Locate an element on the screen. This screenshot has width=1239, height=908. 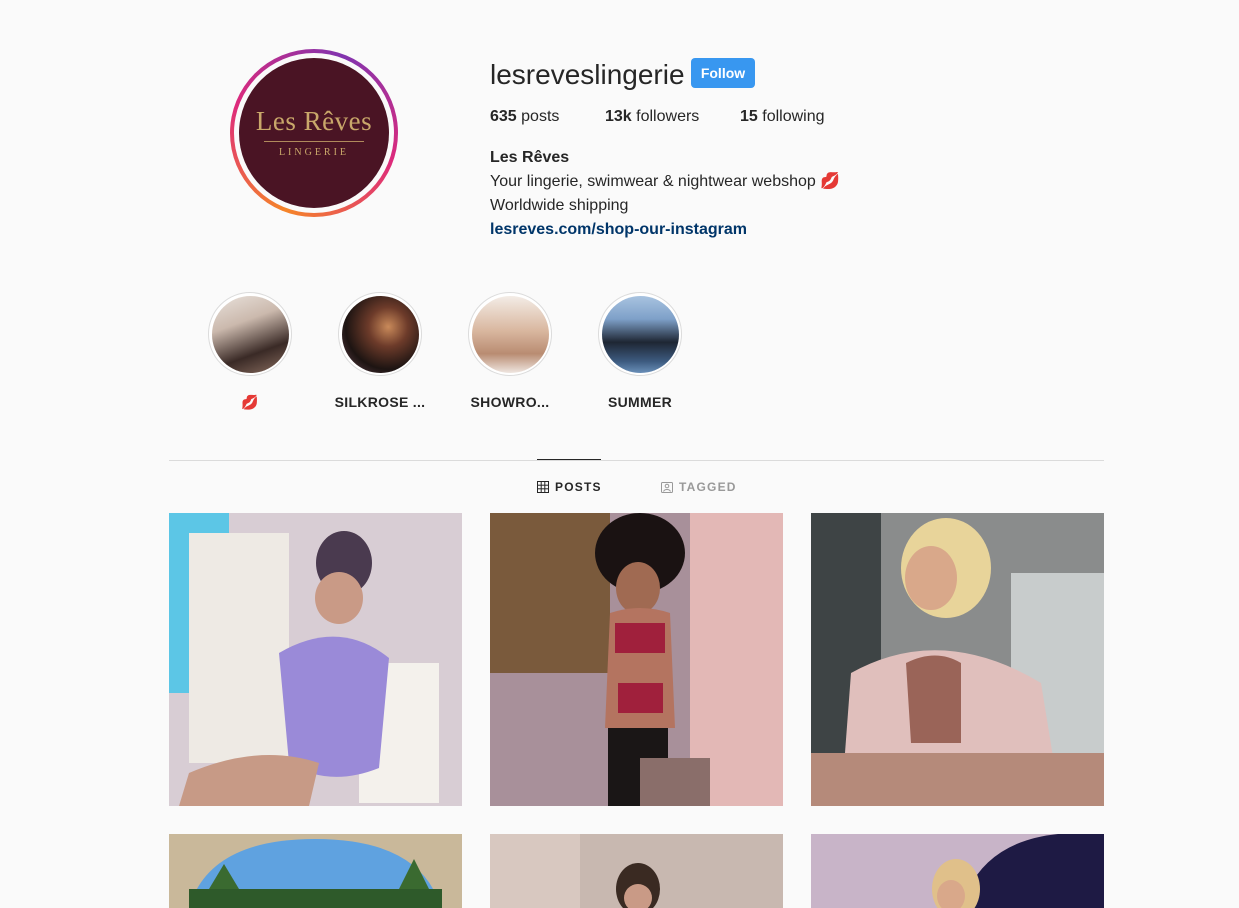
avatar-logo-rule is located at coordinates (314, 141).